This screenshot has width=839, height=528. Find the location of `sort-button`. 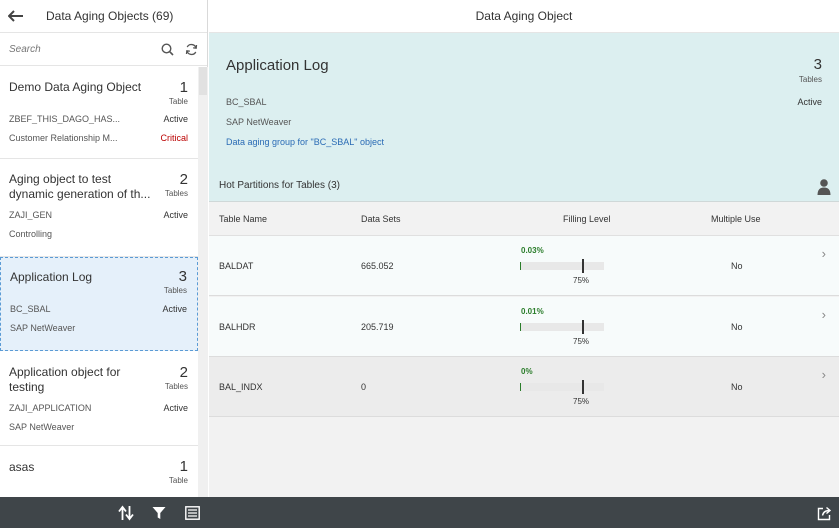

sort-button is located at coordinates (126, 513).